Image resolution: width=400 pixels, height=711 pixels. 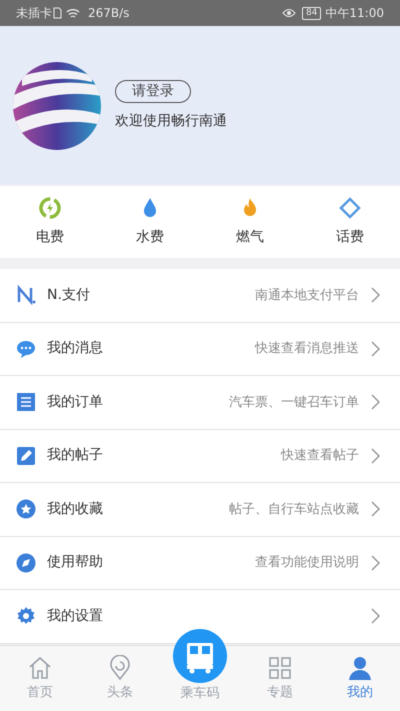 I want to click on utility-button: 燃气, so click(x=250, y=222).